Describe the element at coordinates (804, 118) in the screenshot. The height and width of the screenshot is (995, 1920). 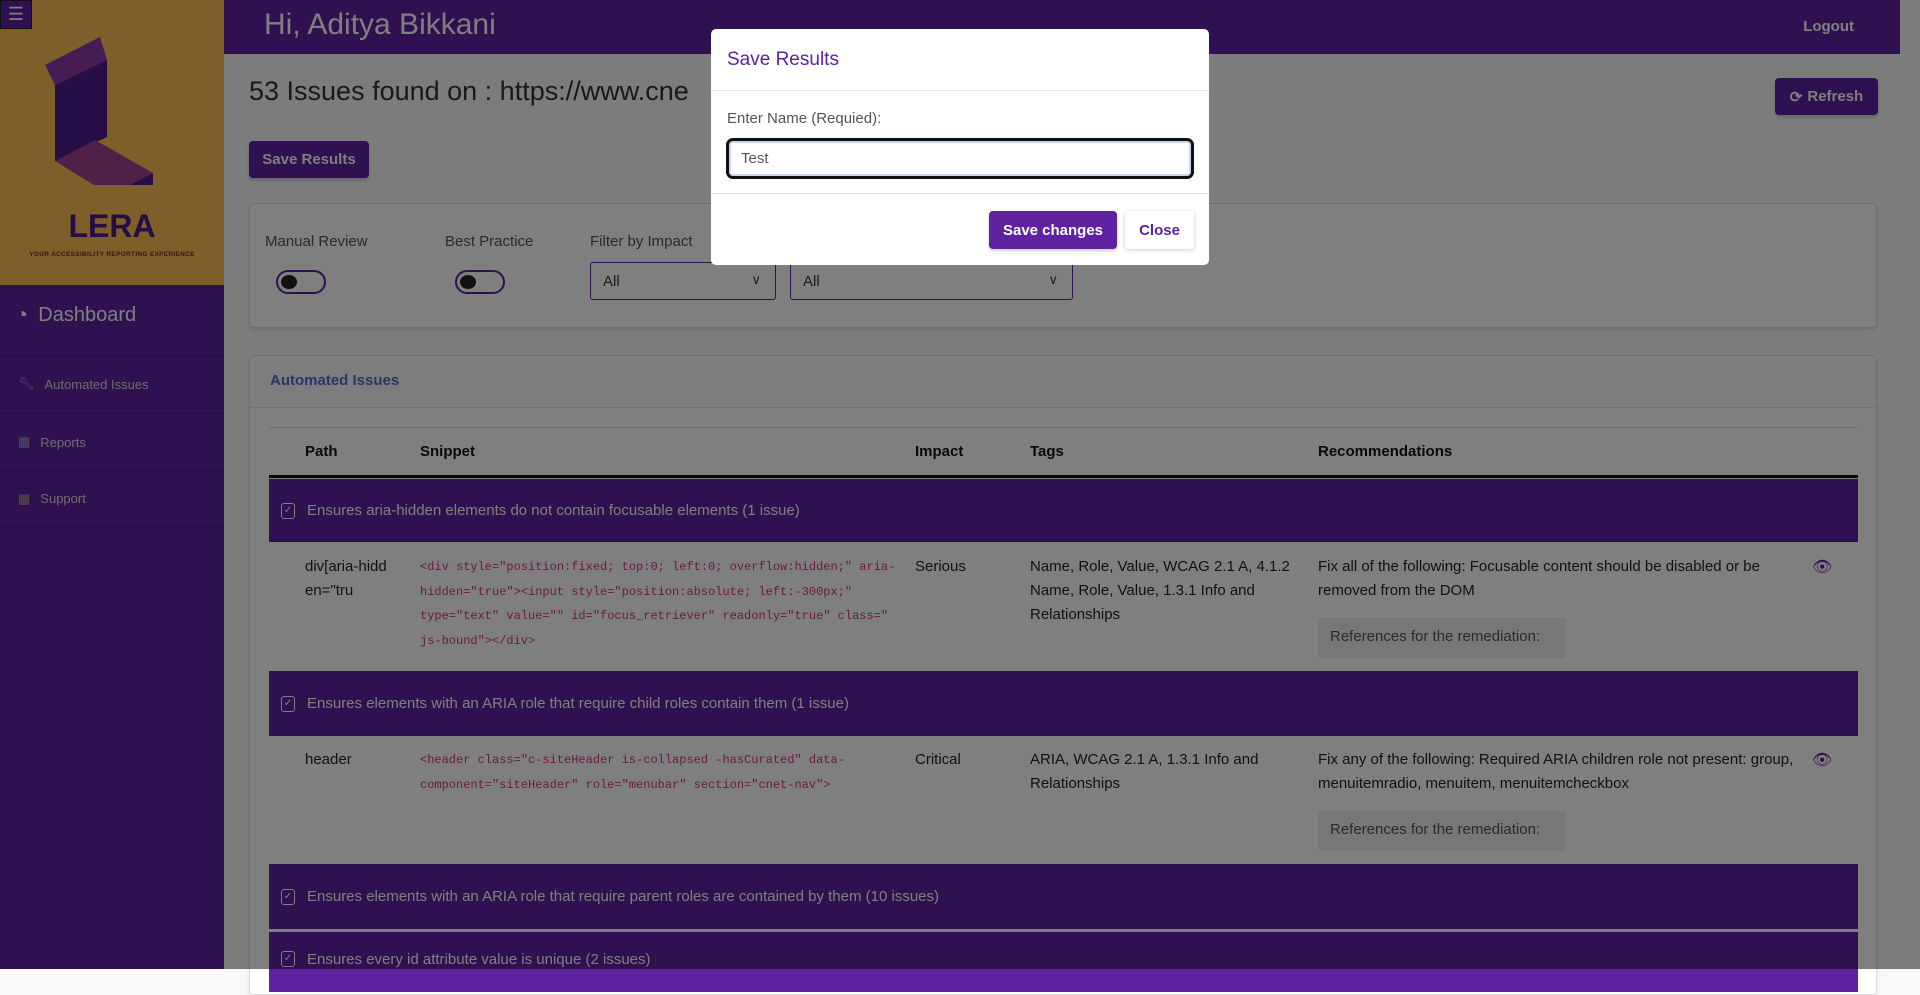
I see `name-label: Enter Name (Requied):` at that location.